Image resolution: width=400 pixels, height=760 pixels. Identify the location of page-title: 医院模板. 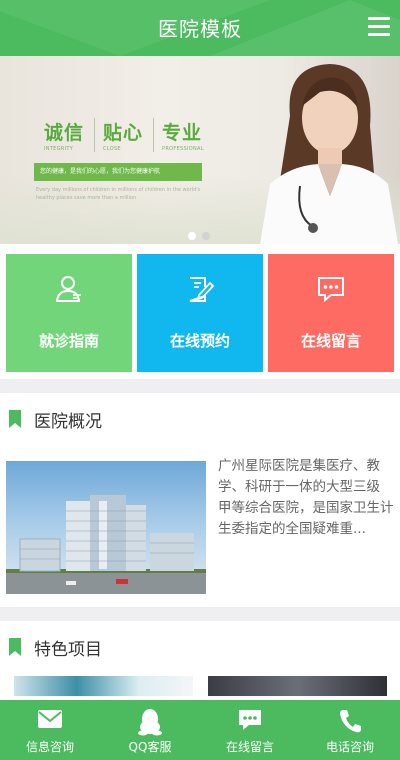
(200, 29).